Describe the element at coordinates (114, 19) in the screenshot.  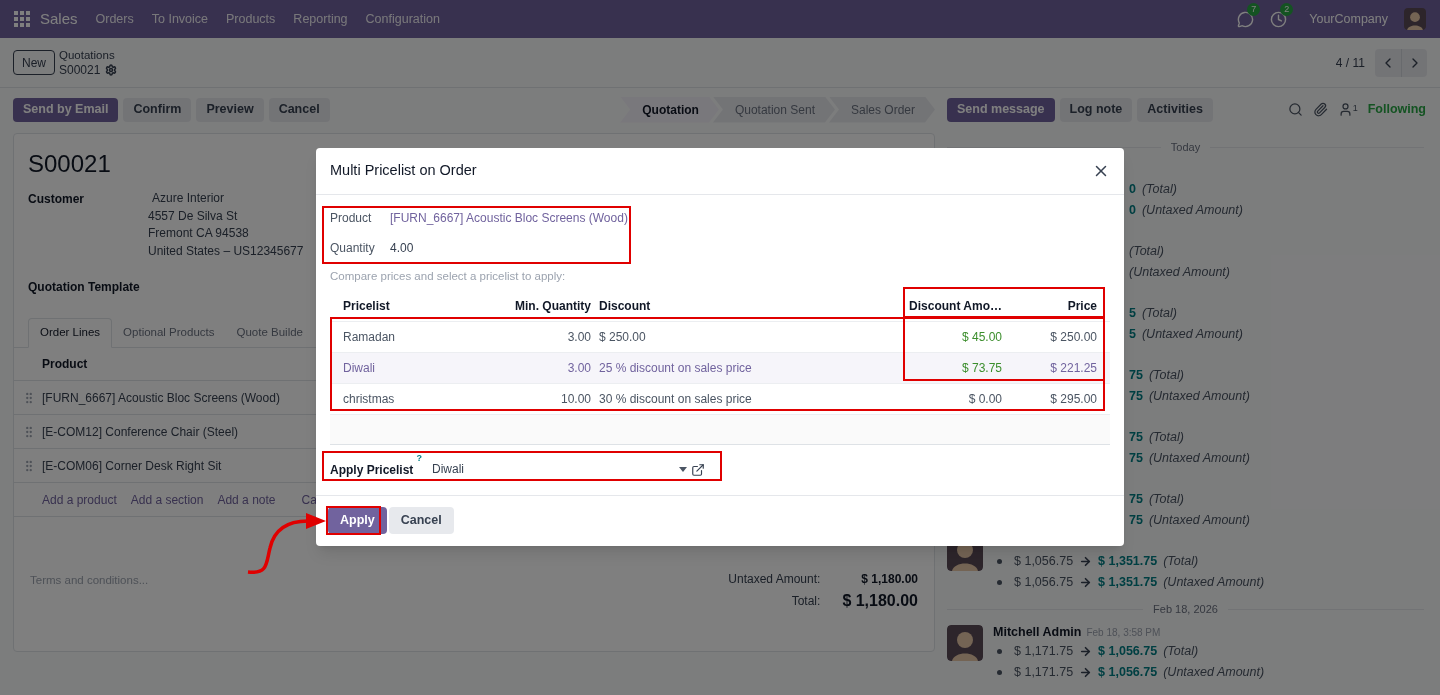
I see `menu-item: Orders` at that location.